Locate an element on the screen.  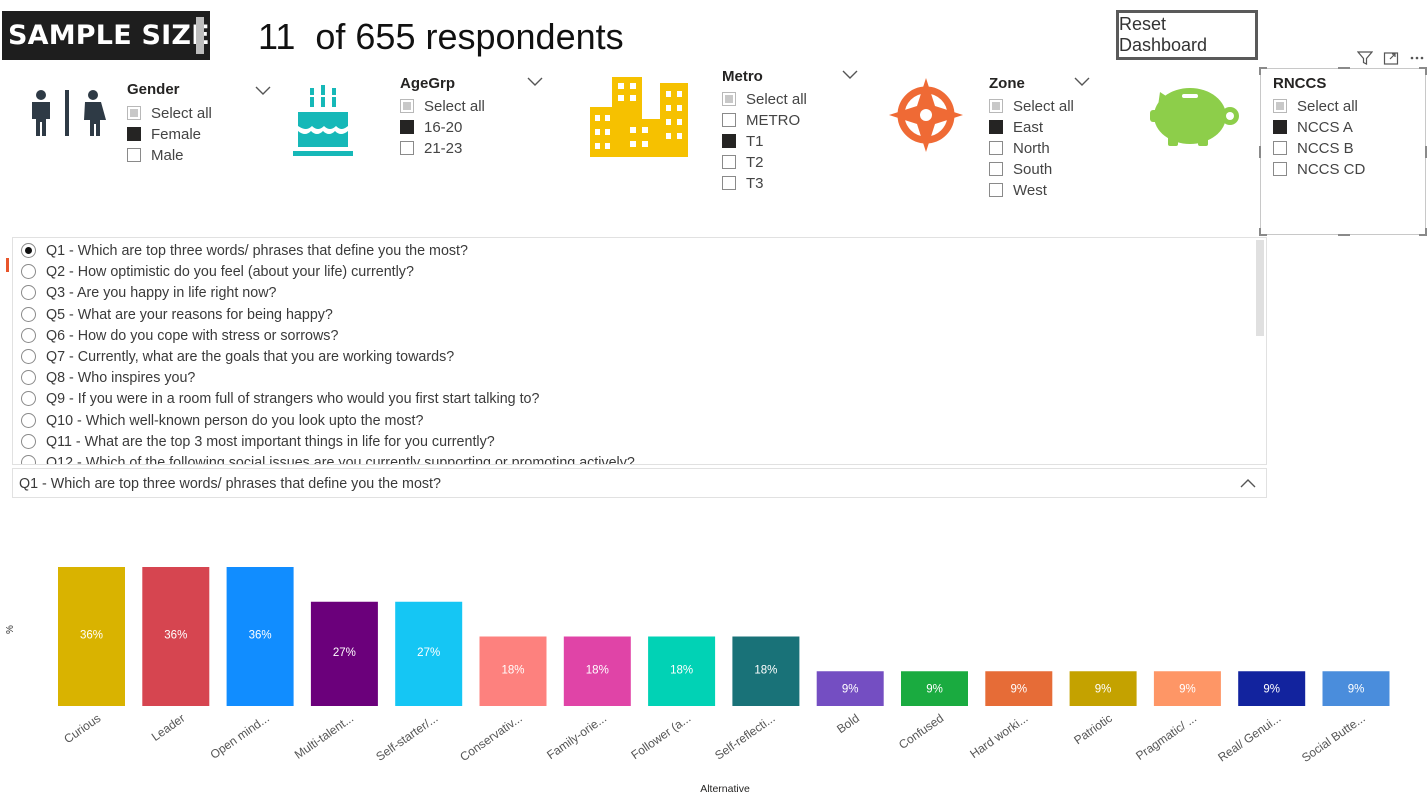
rnccs-option-nccs-cd: NCCS CD is located at coordinates (1319, 170).